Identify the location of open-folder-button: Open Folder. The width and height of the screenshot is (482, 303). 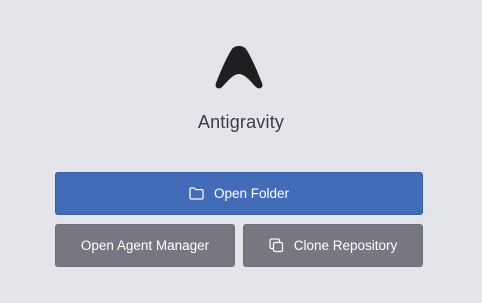
(239, 193).